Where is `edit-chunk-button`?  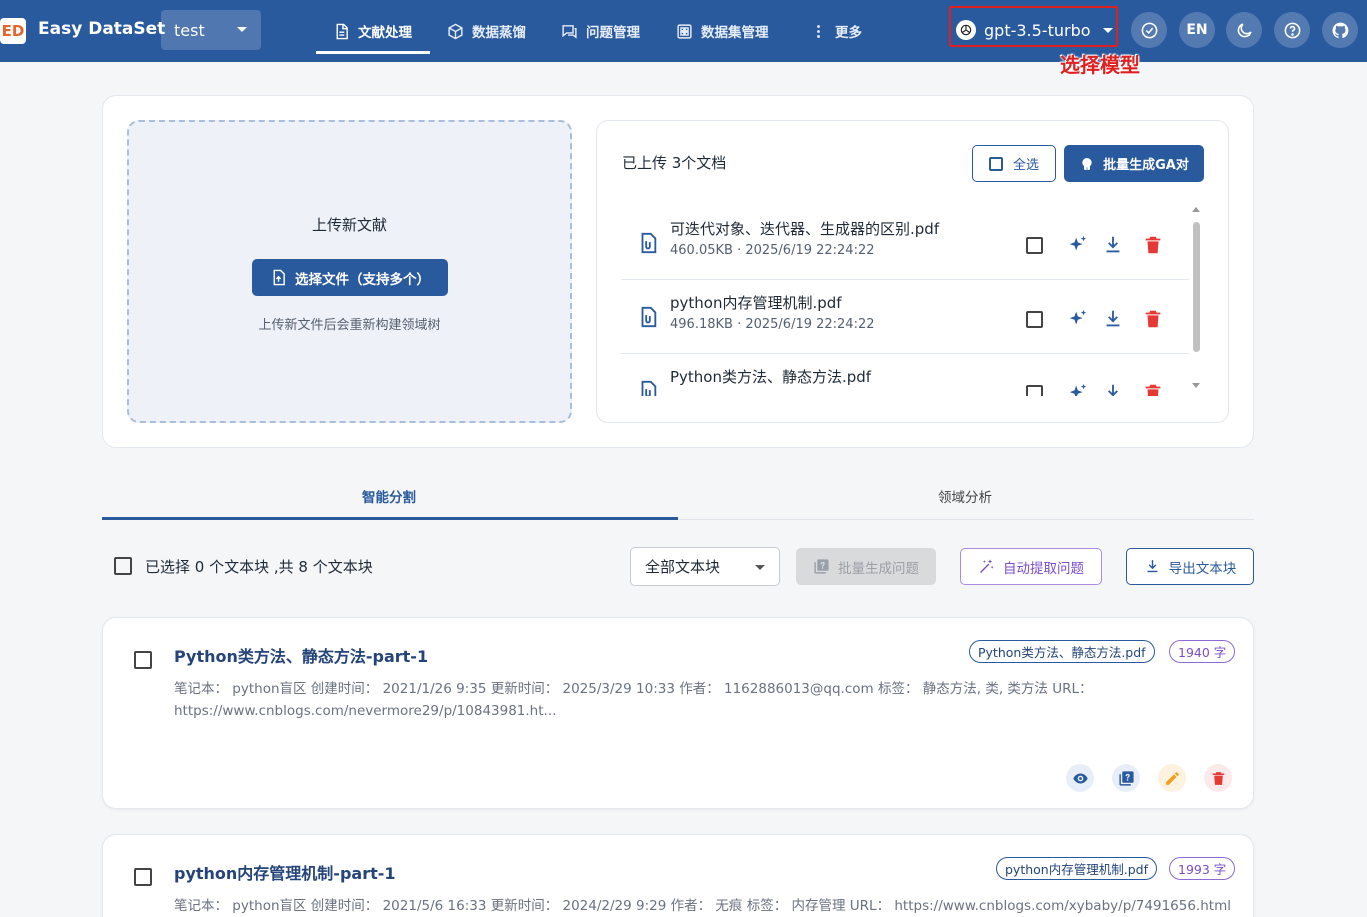
edit-chunk-button is located at coordinates (1172, 778).